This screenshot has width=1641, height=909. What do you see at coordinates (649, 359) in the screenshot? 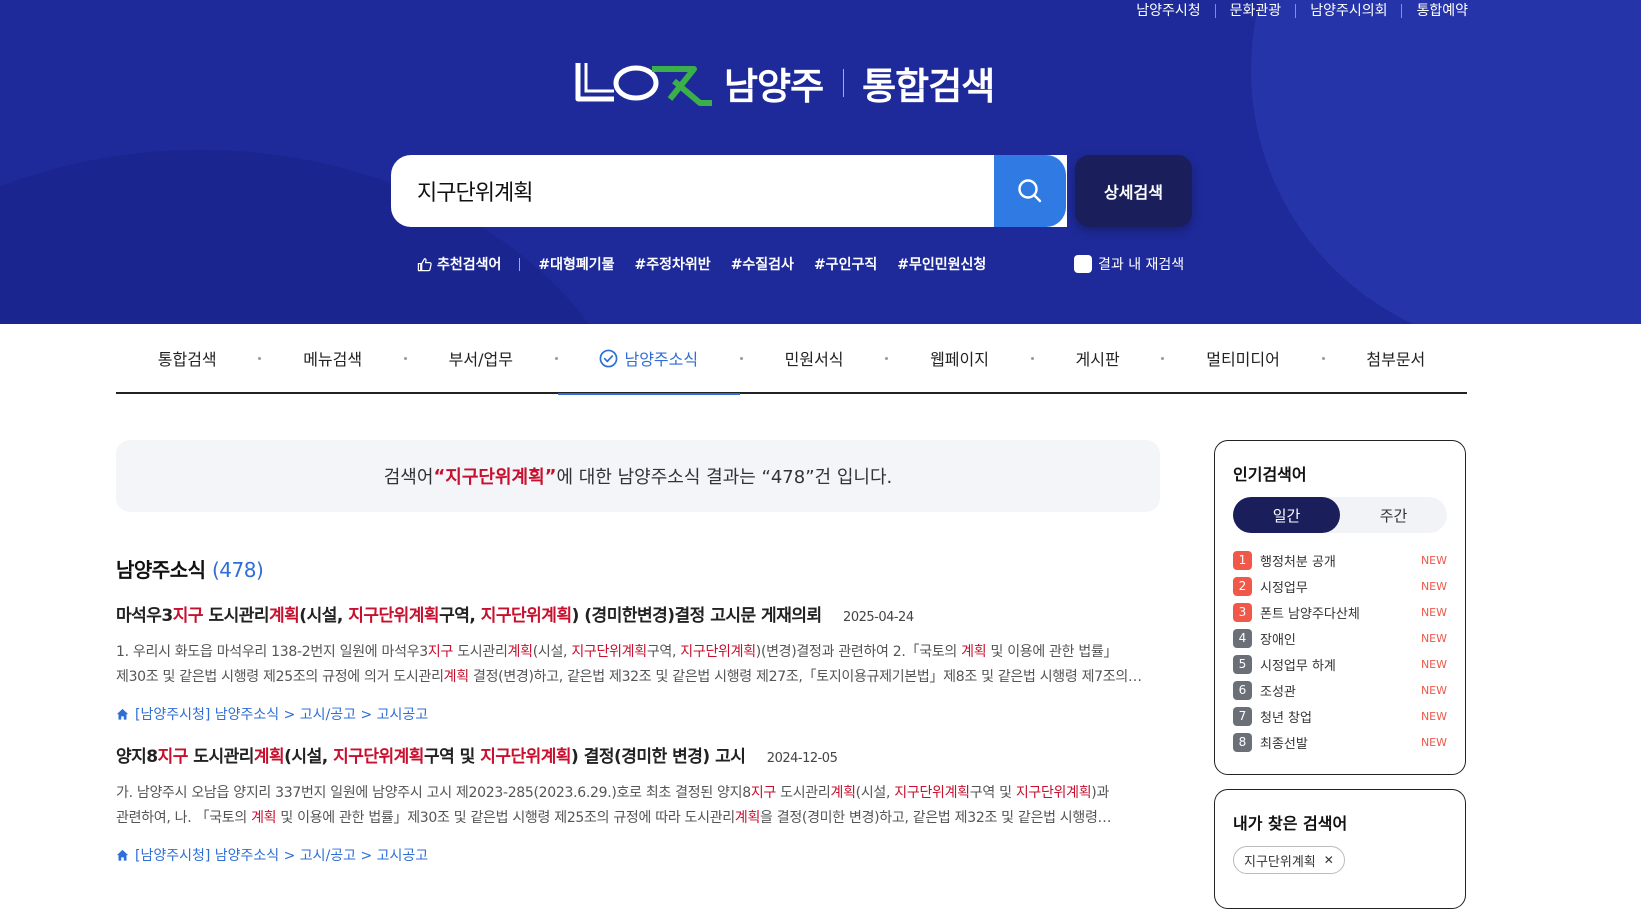
I see `tab-news: 남양주소식` at bounding box center [649, 359].